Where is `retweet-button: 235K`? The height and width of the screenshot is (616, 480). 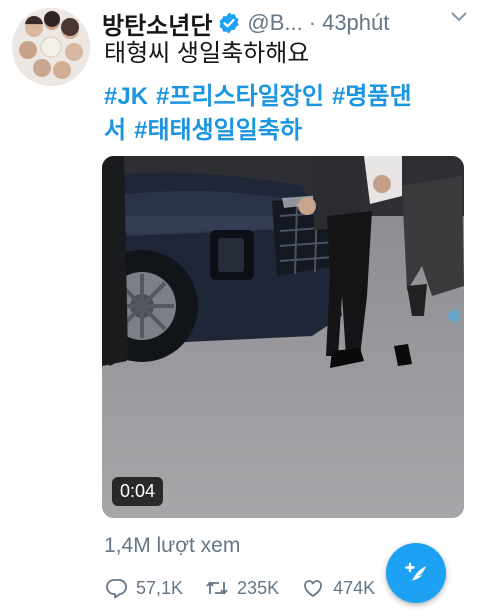
retweet-button: 235K is located at coordinates (242, 588).